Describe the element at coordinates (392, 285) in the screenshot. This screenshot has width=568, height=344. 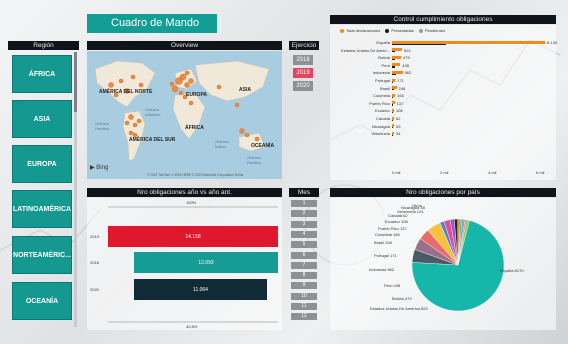
I see `pie-slice-label: Perú 438` at that location.